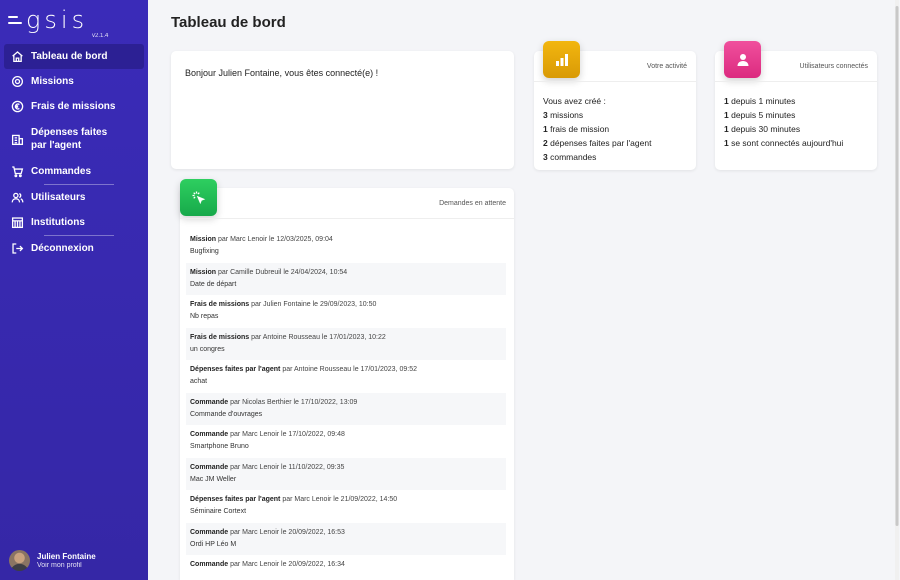  What do you see at coordinates (74, 139) in the screenshot?
I see `sidebar-item-depenses-agent: Dépenses faites par l'agent` at bounding box center [74, 139].